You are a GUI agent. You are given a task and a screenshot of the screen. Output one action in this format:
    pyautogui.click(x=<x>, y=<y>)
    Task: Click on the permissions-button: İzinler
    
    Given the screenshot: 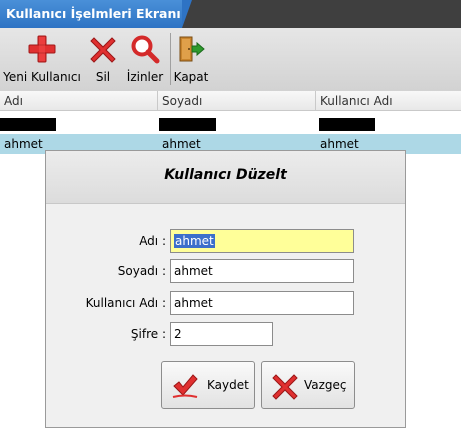 What is the action you would take?
    pyautogui.click(x=145, y=60)
    